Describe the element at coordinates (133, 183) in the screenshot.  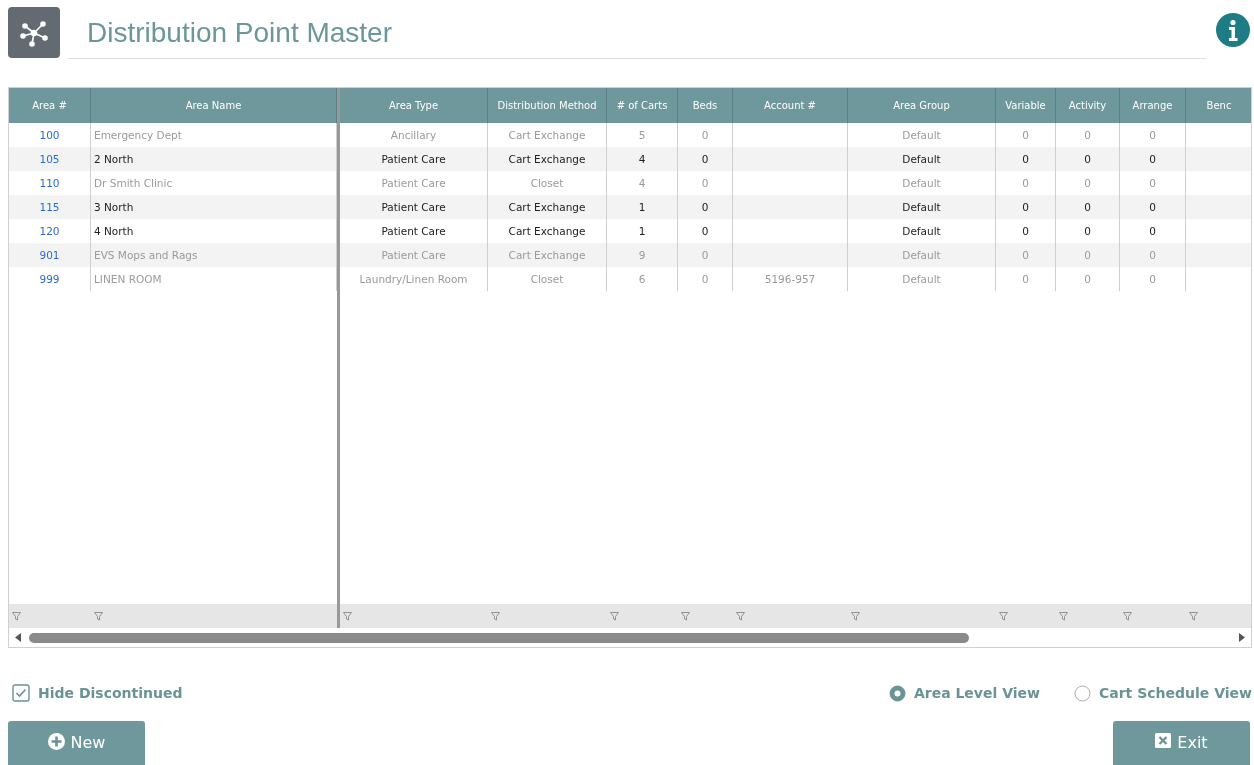
I see `table-cell: Dr Smith Clinic` at that location.